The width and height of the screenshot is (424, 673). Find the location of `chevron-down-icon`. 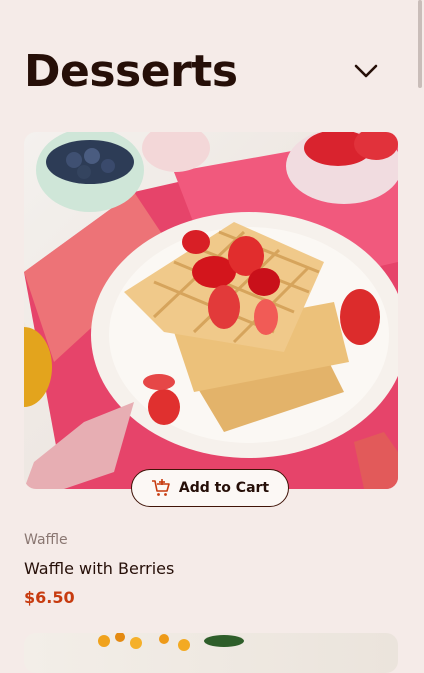

chevron-down-icon is located at coordinates (366, 71).